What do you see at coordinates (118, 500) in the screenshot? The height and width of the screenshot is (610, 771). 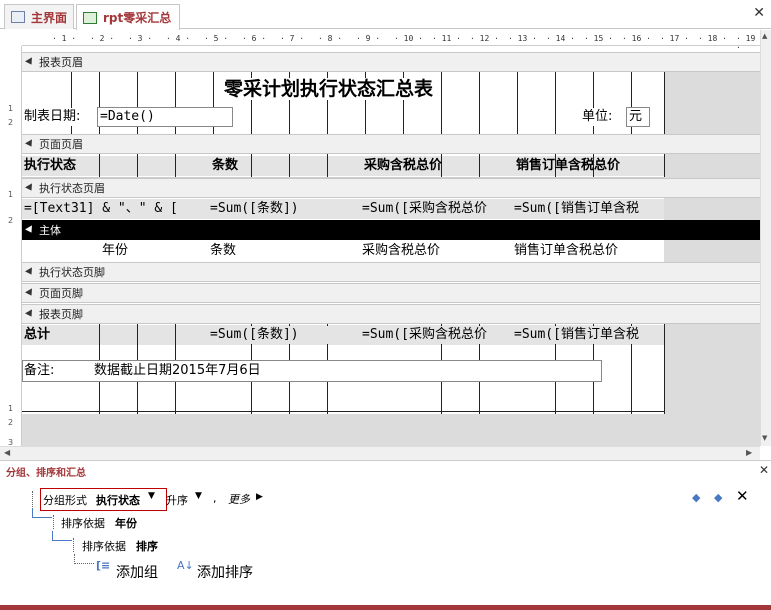 I see `group-field-select: 执行状态` at bounding box center [118, 500].